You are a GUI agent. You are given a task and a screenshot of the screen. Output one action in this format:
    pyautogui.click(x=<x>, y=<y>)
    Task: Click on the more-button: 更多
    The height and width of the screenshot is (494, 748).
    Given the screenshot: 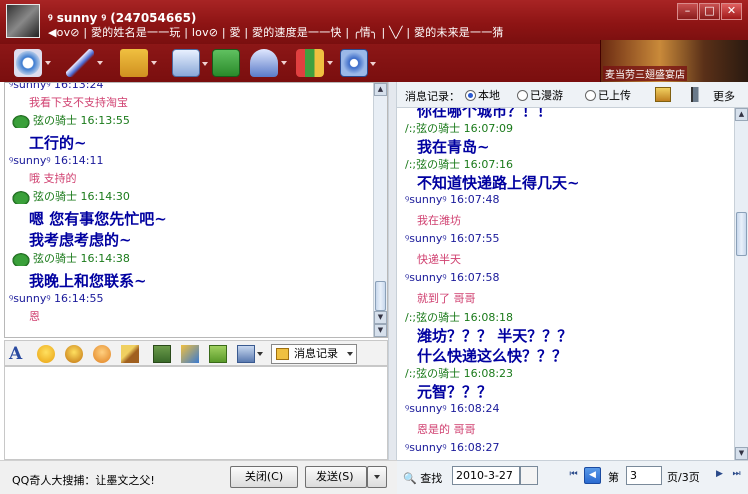 What is the action you would take?
    pyautogui.click(x=724, y=96)
    